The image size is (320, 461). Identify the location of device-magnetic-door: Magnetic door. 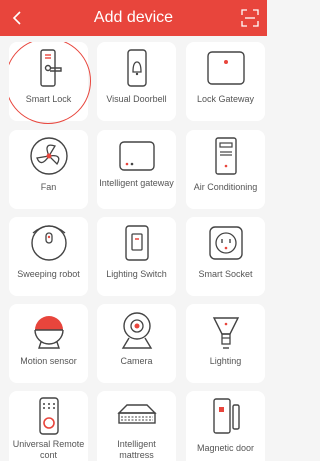
(225, 426).